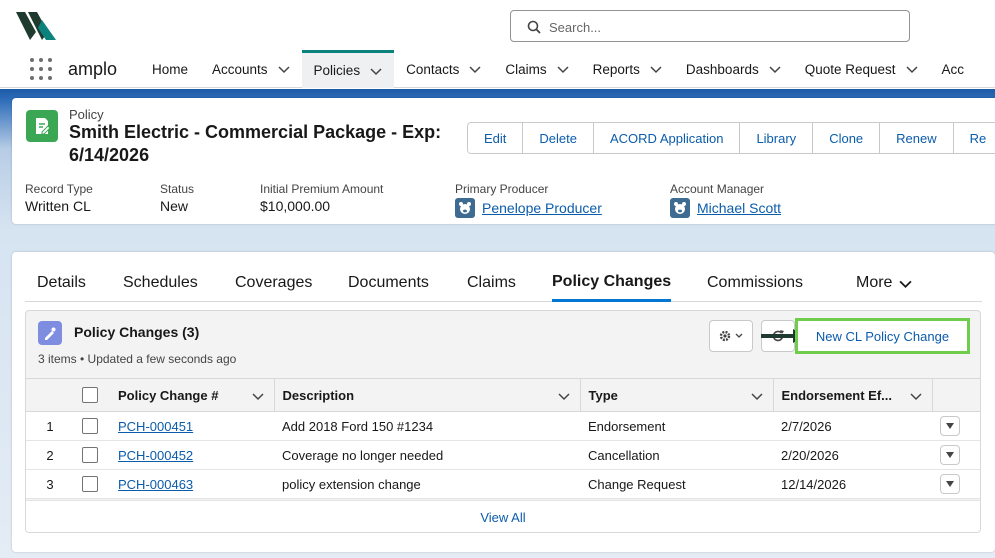  What do you see at coordinates (136, 332) in the screenshot?
I see `related-list-title: Policy Changes (3)` at bounding box center [136, 332].